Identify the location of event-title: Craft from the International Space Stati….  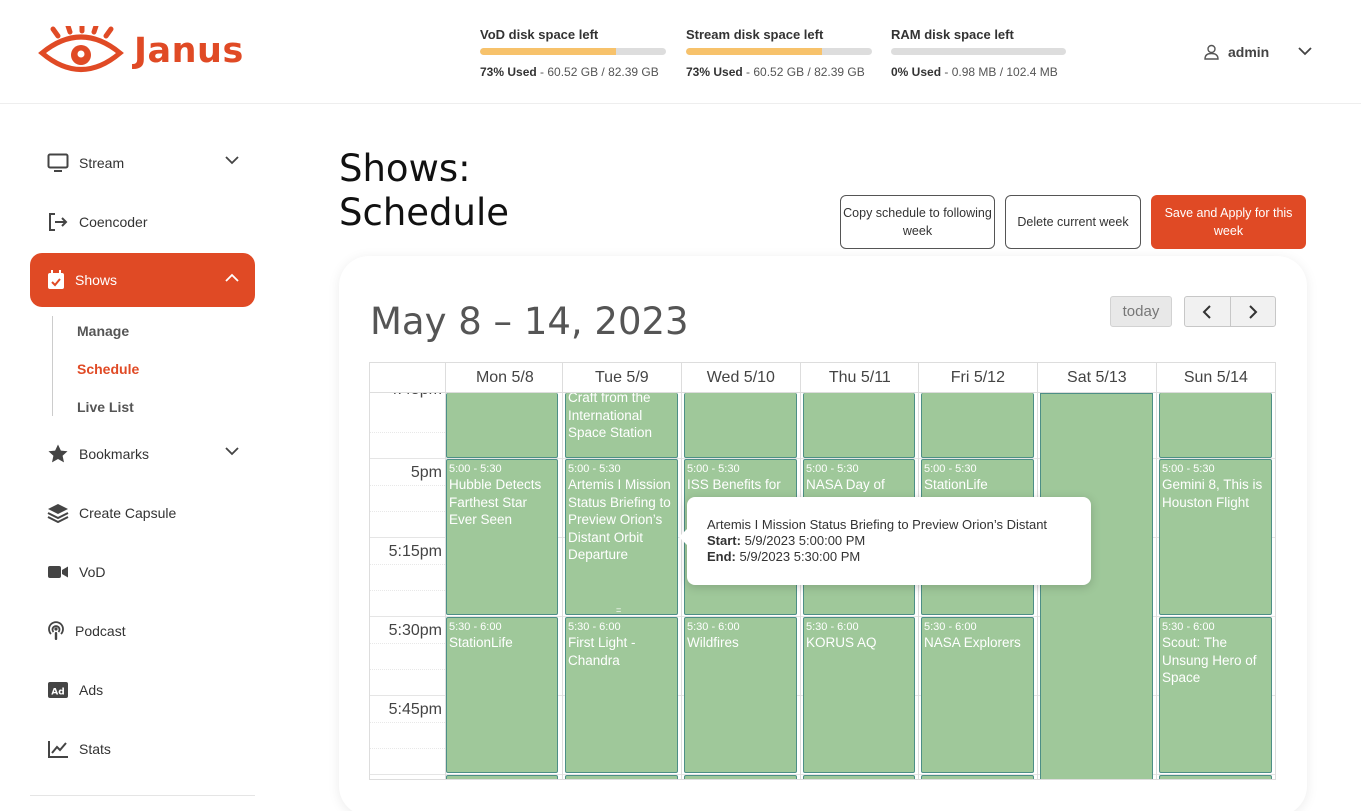
(610, 416).